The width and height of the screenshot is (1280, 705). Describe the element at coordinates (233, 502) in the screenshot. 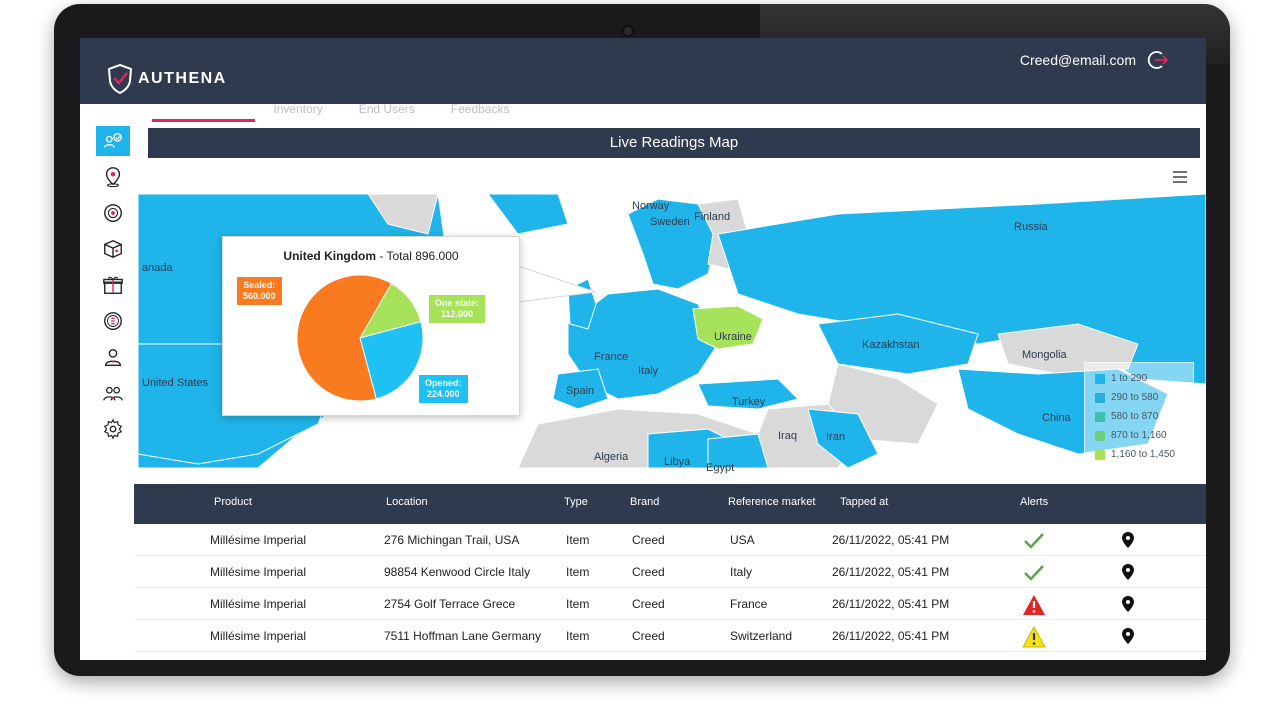

I see `header-product: Product` at that location.